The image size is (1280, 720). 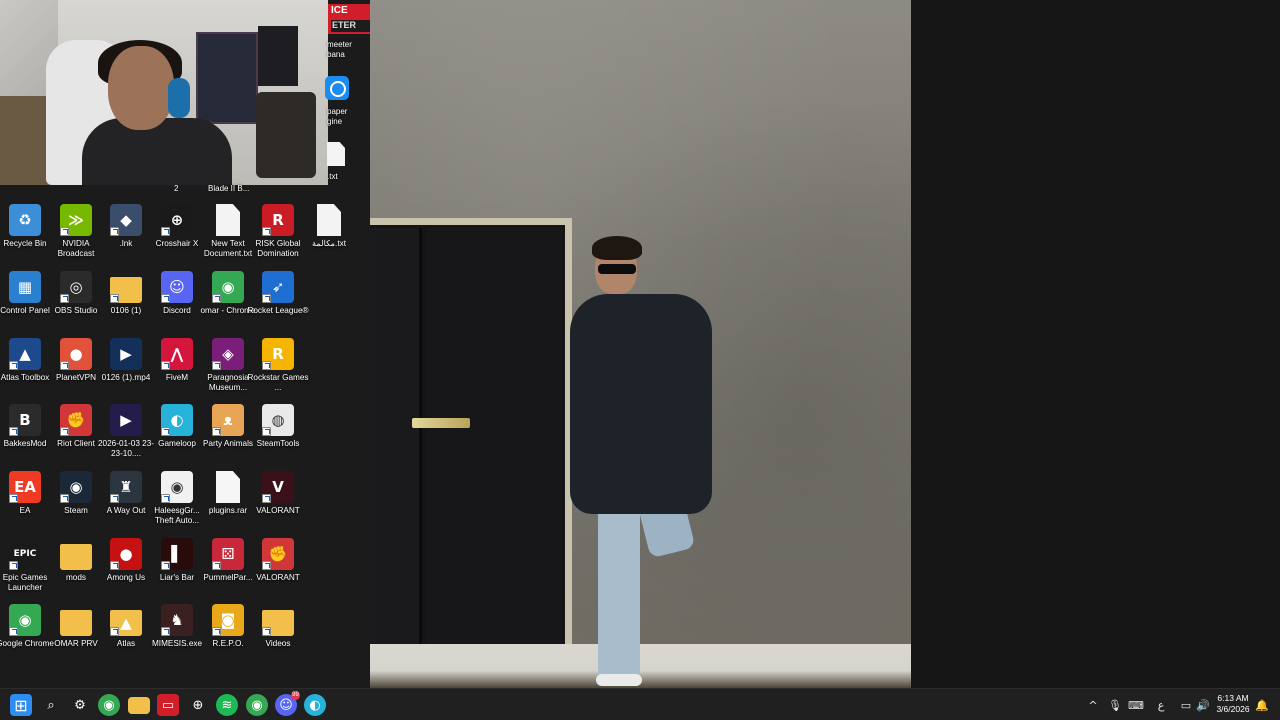 I want to click on desktop-icon-video-0126: ▶ 0126 (1).mp4, so click(x=126, y=369).